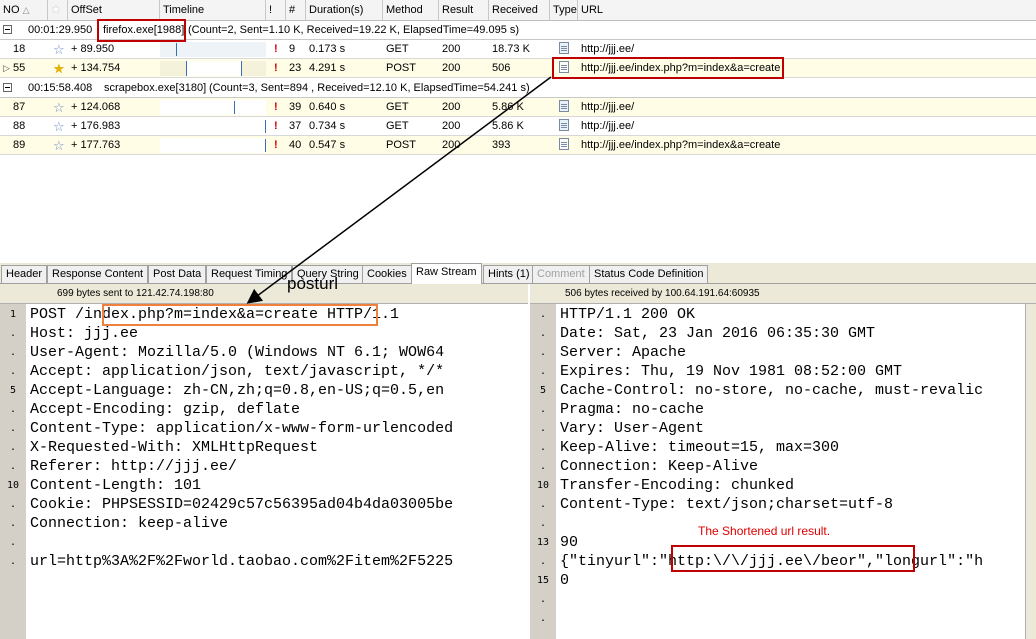 The height and width of the screenshot is (639, 1036). I want to click on arrow-line, so click(399, 190).